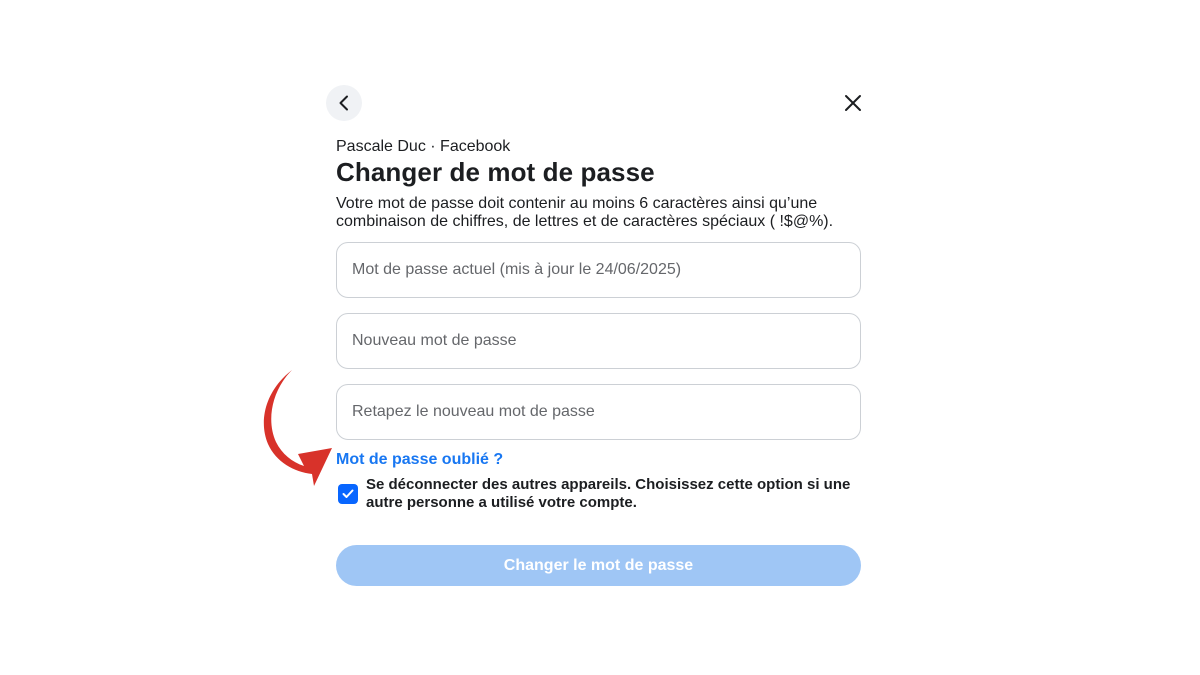  I want to click on page-title: Changer de mot de passe, so click(495, 172).